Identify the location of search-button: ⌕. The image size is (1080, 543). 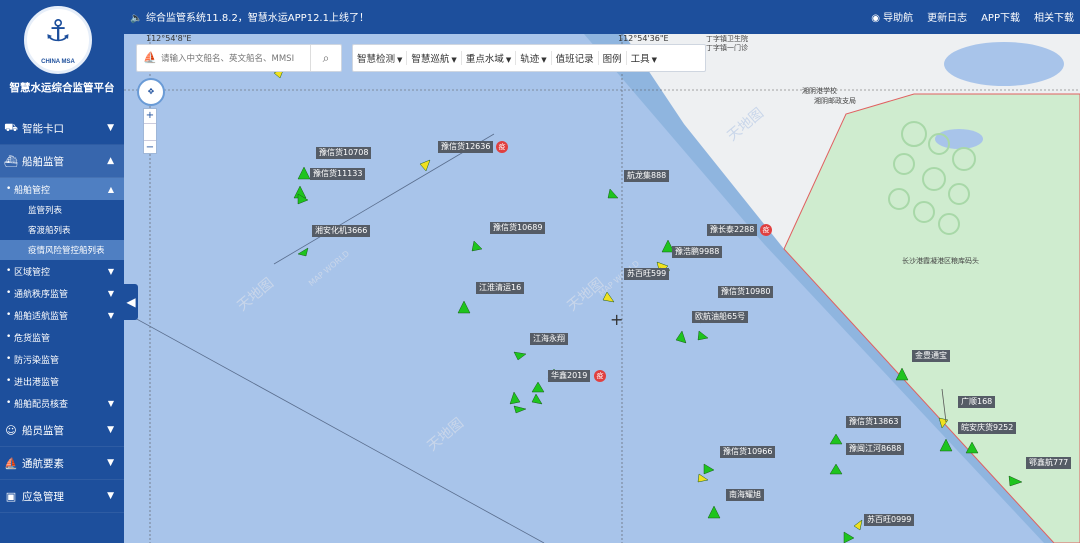
(325, 58).